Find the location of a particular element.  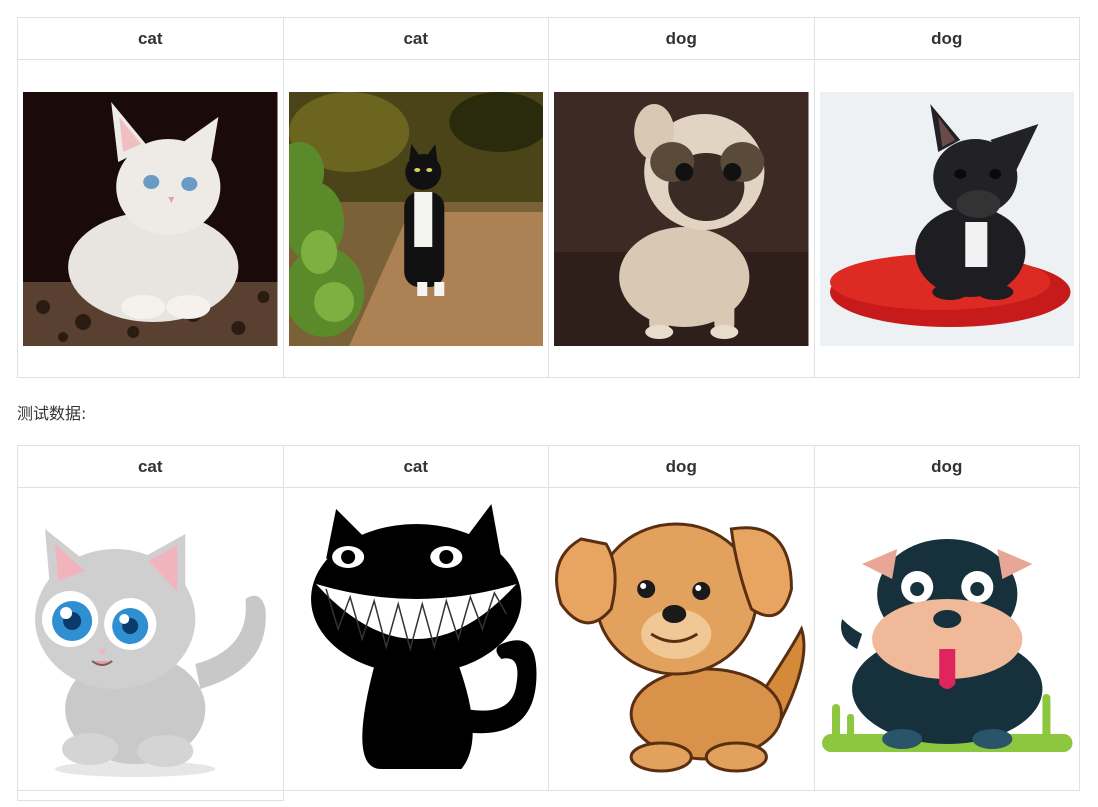

white-kitten-photo is located at coordinates (150, 218).